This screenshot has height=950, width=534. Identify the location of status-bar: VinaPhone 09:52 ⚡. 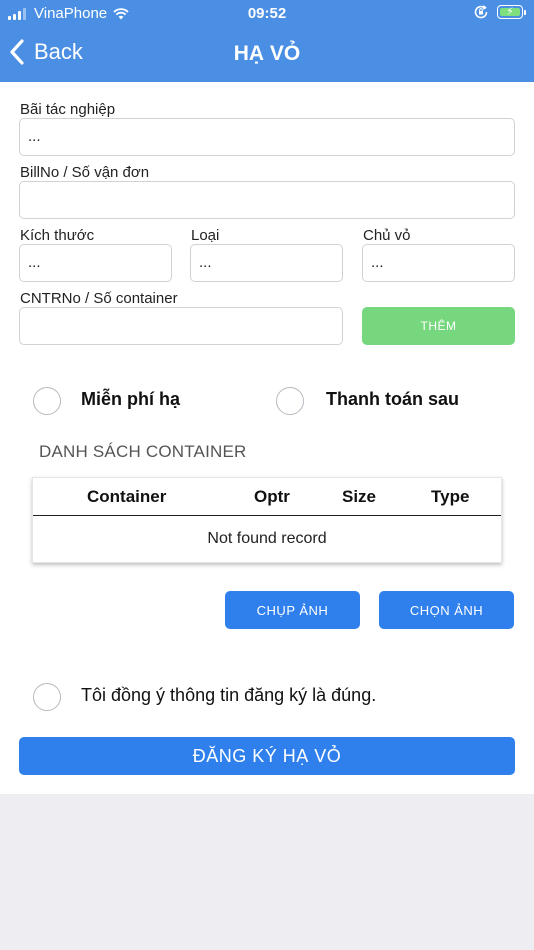
(267, 14).